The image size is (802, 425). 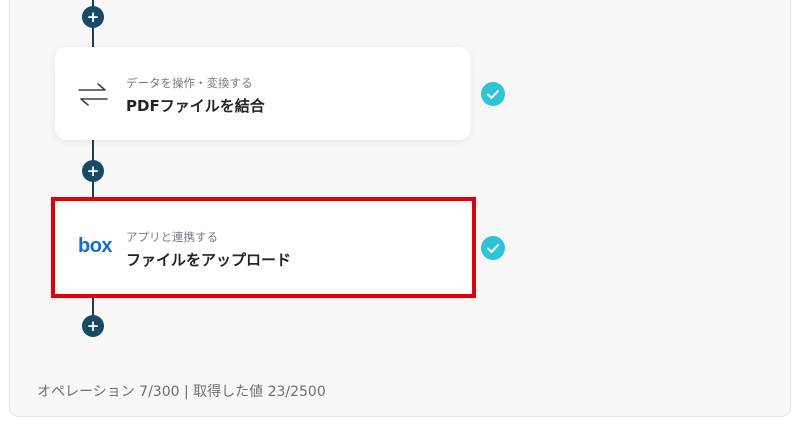 What do you see at coordinates (95, 246) in the screenshot?
I see `box-logo: box` at bounding box center [95, 246].